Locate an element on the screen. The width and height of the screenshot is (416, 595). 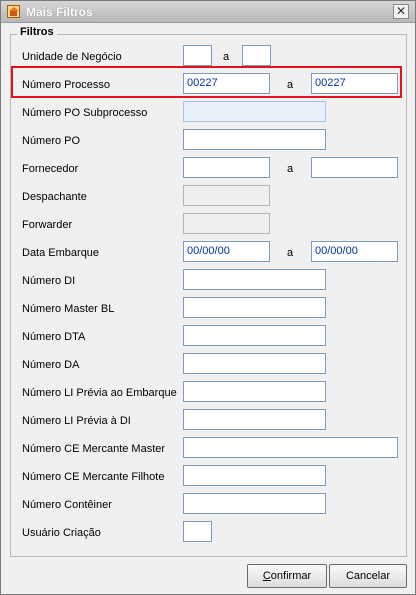
numero-dta-input is located at coordinates (254, 335).